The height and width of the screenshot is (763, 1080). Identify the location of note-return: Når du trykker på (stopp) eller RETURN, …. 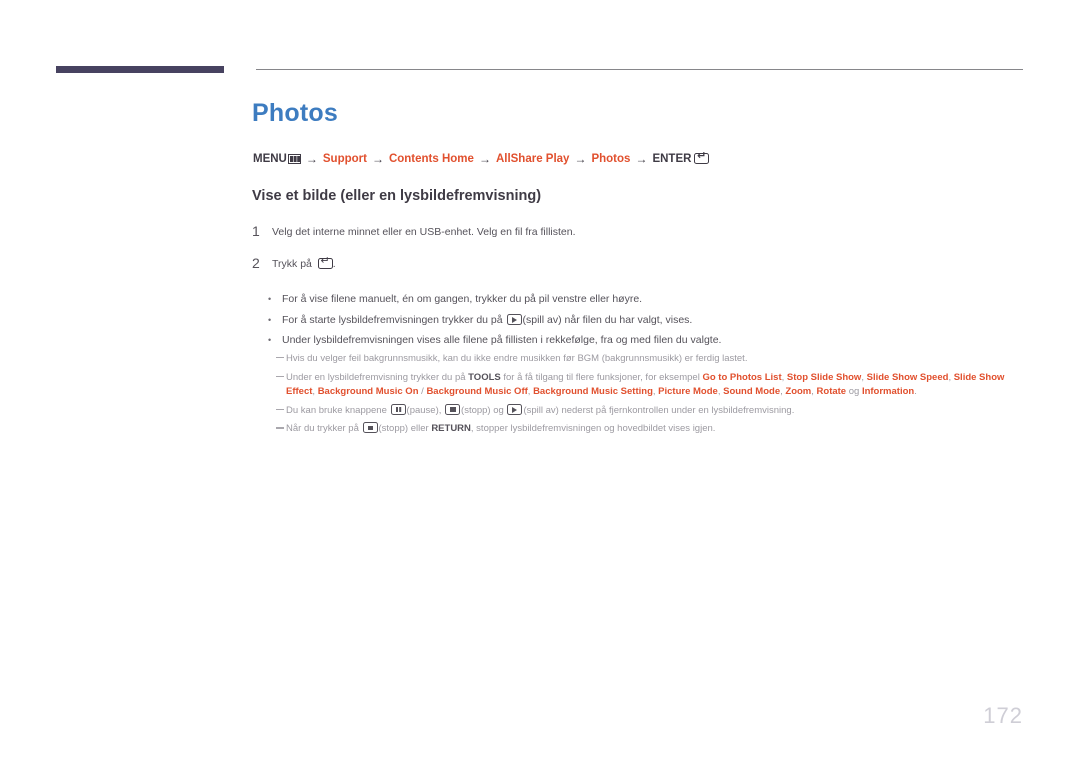
(648, 429).